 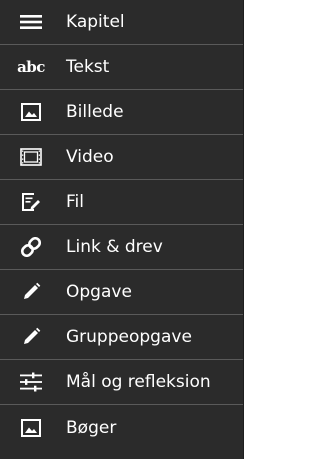 What do you see at coordinates (95, 112) in the screenshot?
I see `menu-item-label: Billede` at bounding box center [95, 112].